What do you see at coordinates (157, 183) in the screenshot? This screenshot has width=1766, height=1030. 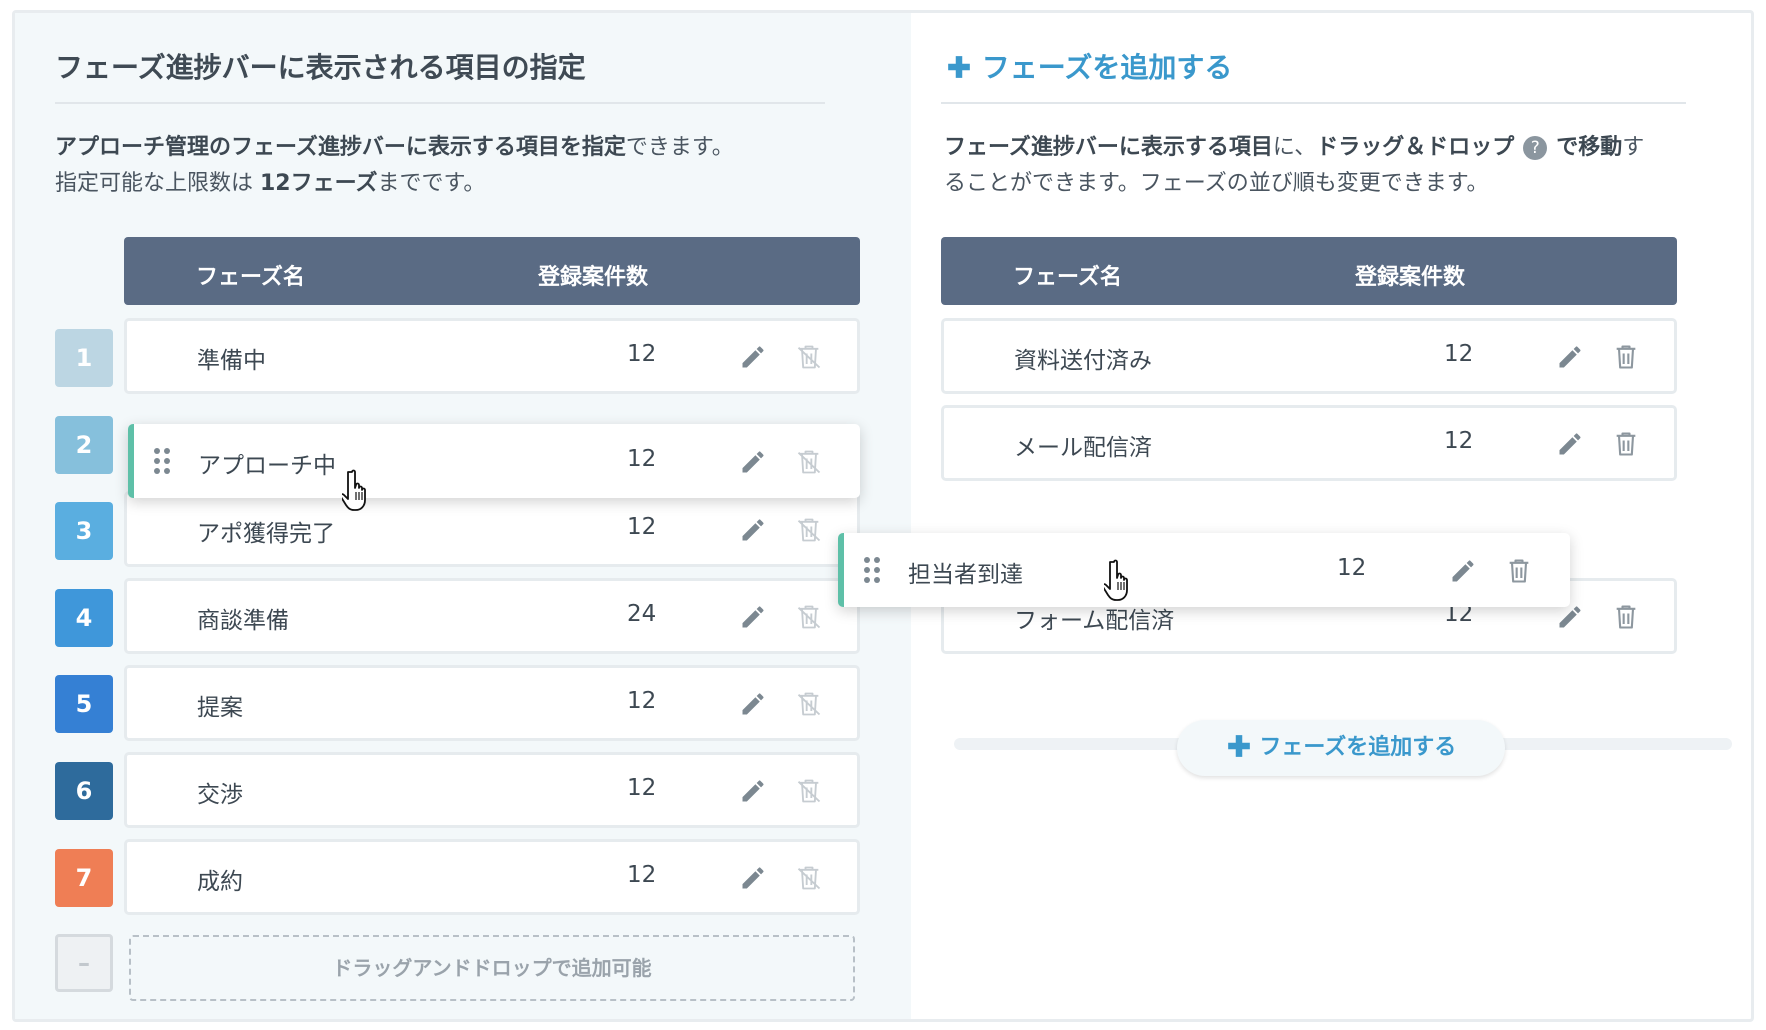 I see `desc-text: 指定可能な上限数は` at bounding box center [157, 183].